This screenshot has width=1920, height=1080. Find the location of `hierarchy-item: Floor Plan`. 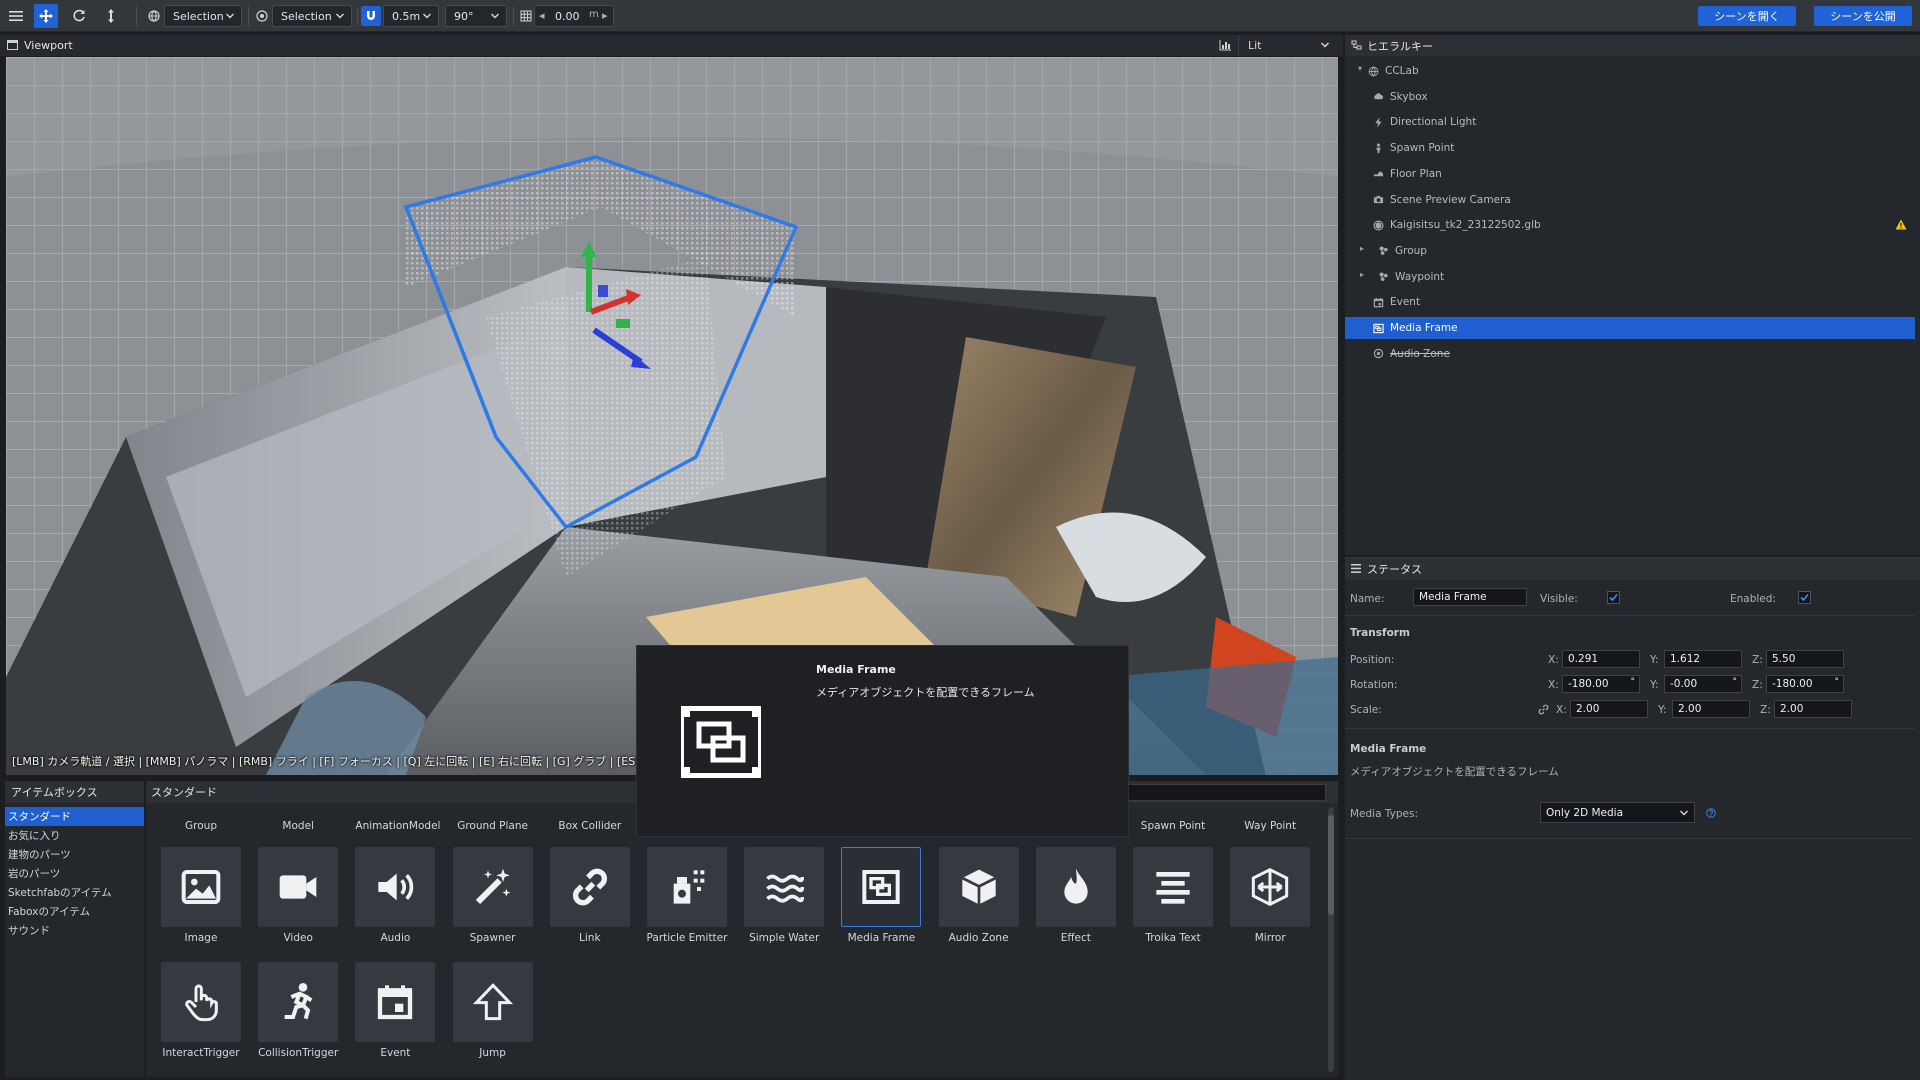

hierarchy-item: Floor Plan is located at coordinates (1630, 174).